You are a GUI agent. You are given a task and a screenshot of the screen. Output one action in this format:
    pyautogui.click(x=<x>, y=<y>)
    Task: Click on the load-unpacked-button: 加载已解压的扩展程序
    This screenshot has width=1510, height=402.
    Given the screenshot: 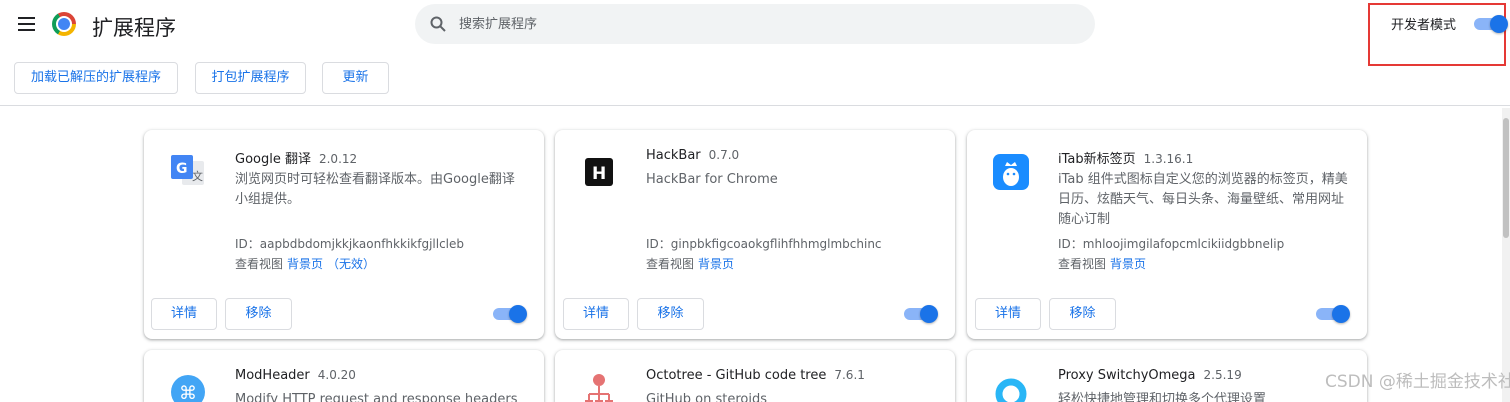 What is the action you would take?
    pyautogui.click(x=96, y=78)
    